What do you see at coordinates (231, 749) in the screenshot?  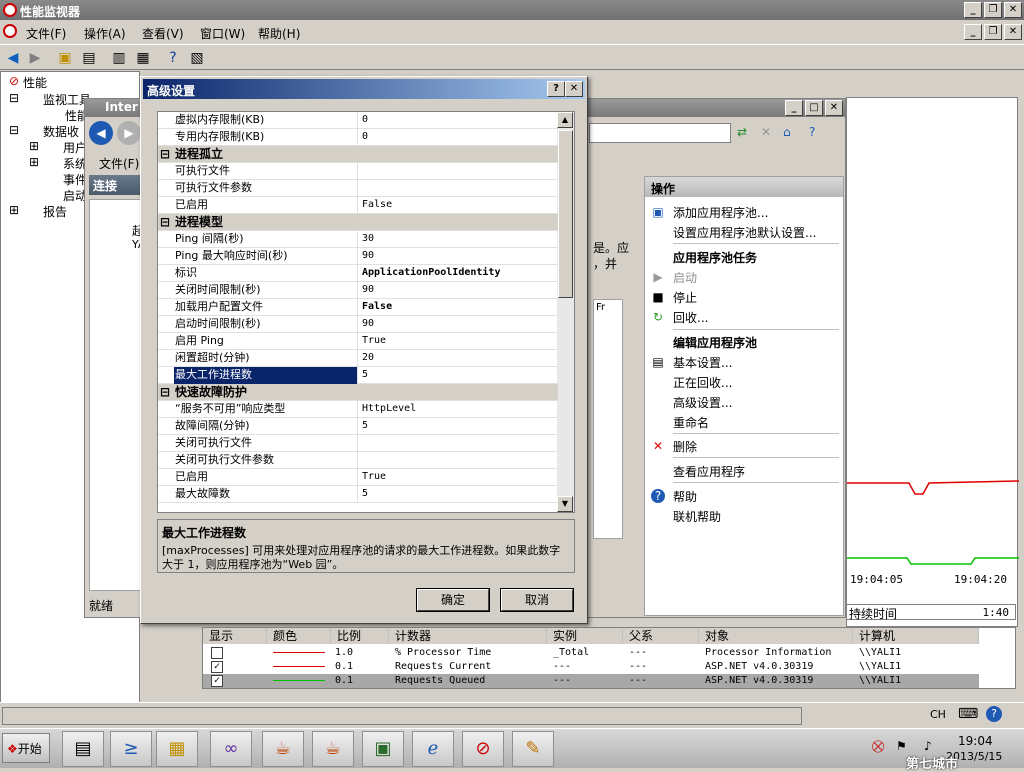 I see `taskbar-visual-studio: ∞` at bounding box center [231, 749].